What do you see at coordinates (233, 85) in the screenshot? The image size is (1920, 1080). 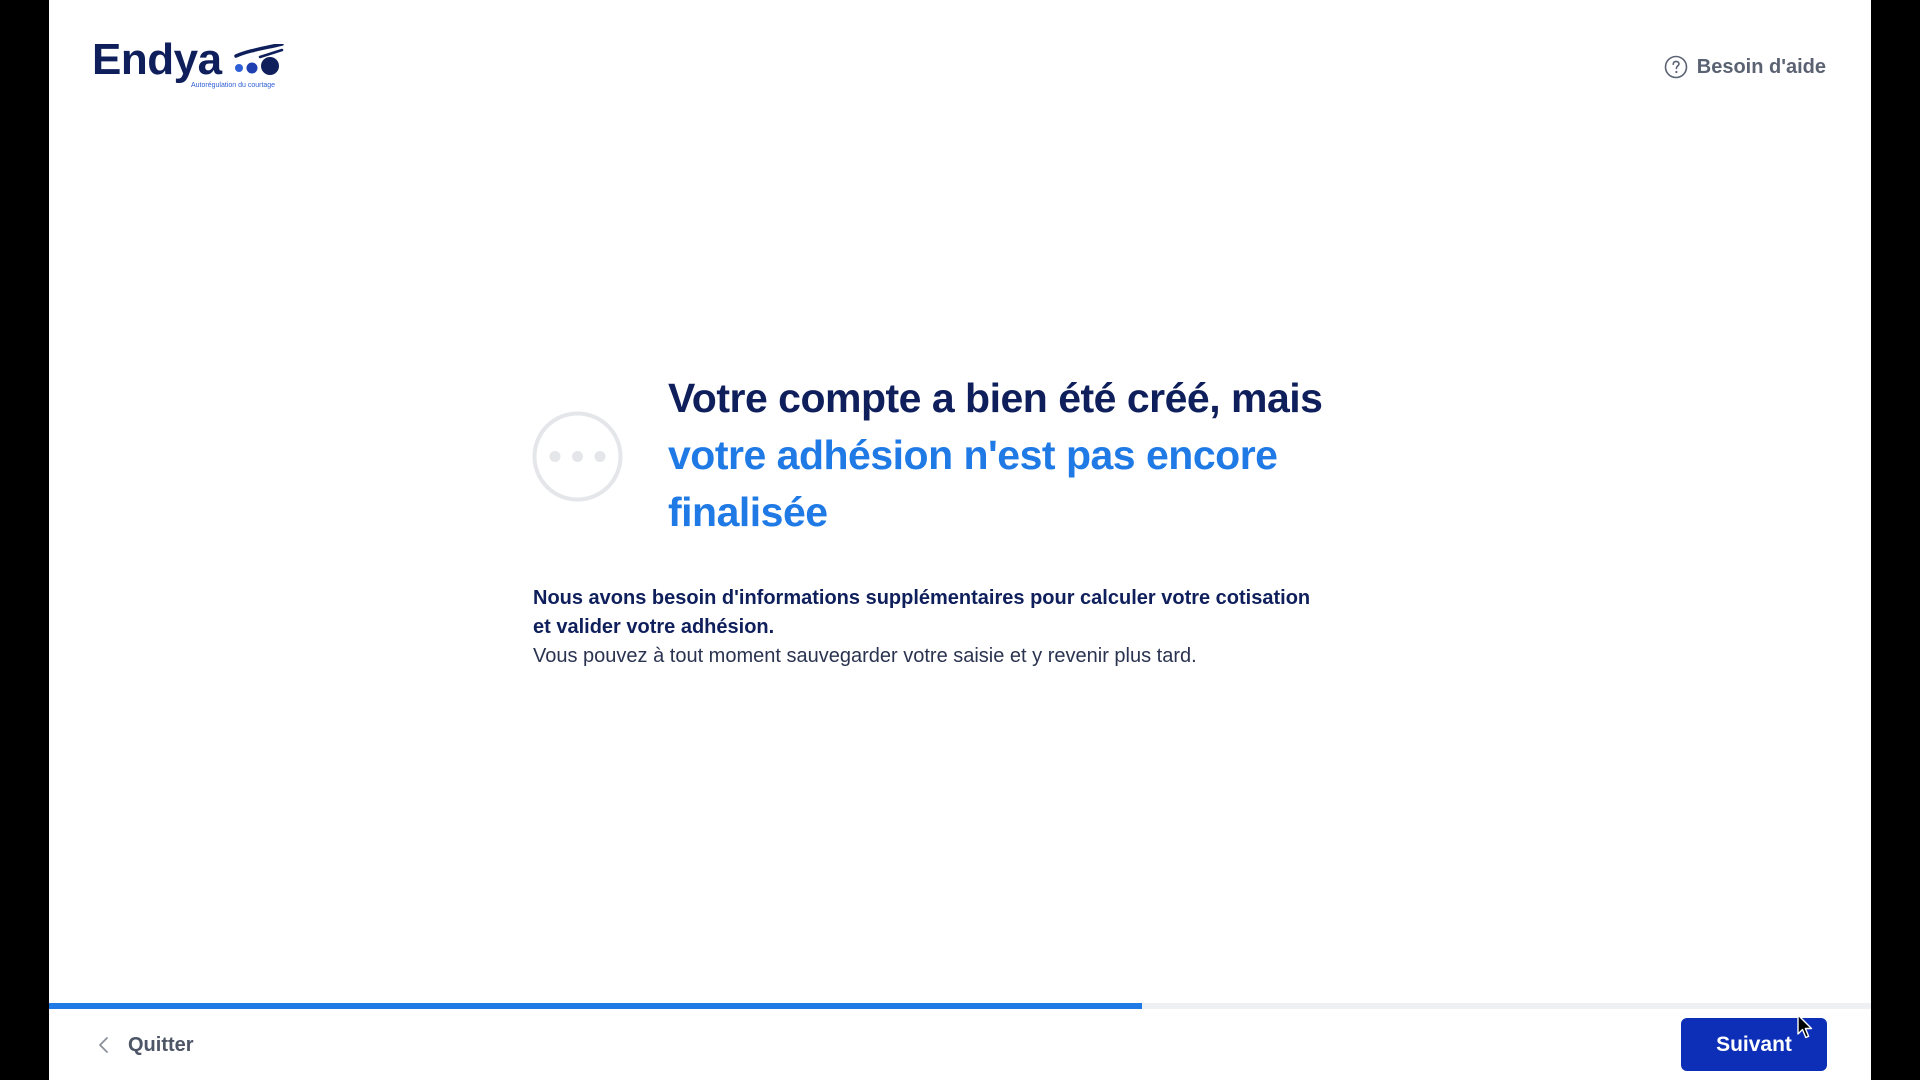 I see `logo-tagline: Autorégulation du courtage` at bounding box center [233, 85].